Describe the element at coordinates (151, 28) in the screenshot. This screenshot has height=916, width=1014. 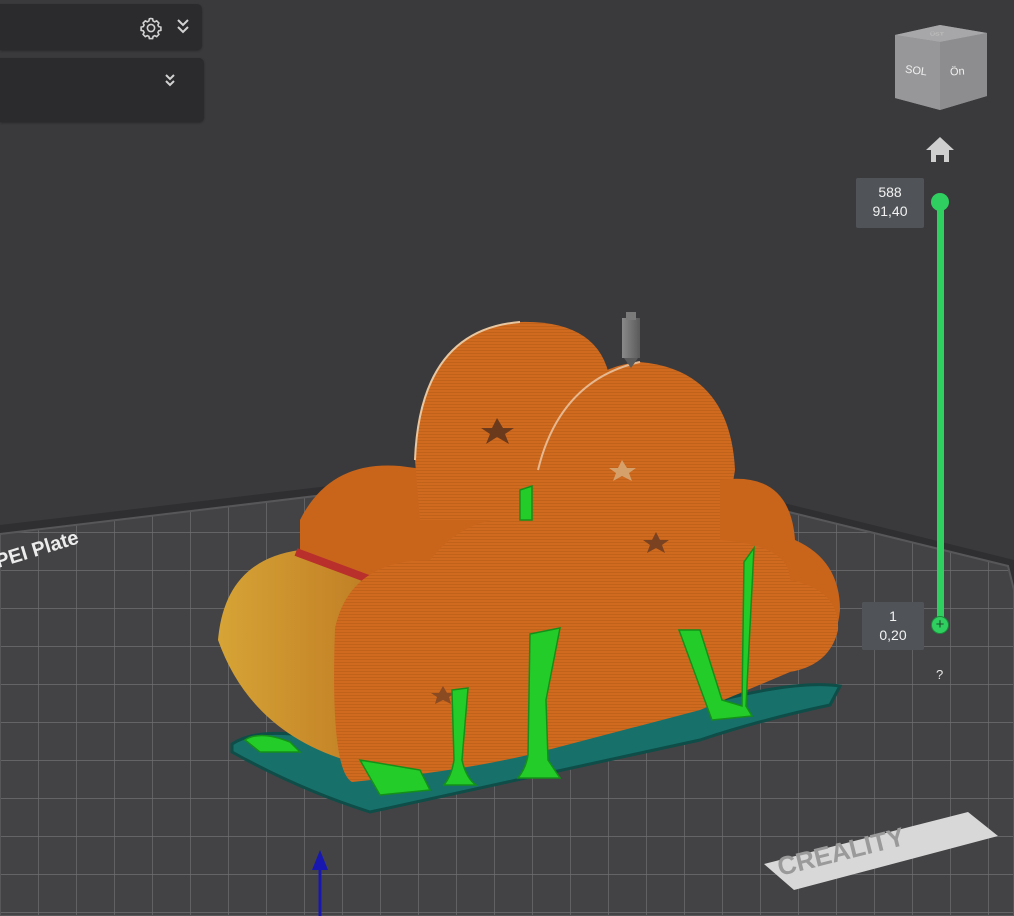
I see `gear-icon` at that location.